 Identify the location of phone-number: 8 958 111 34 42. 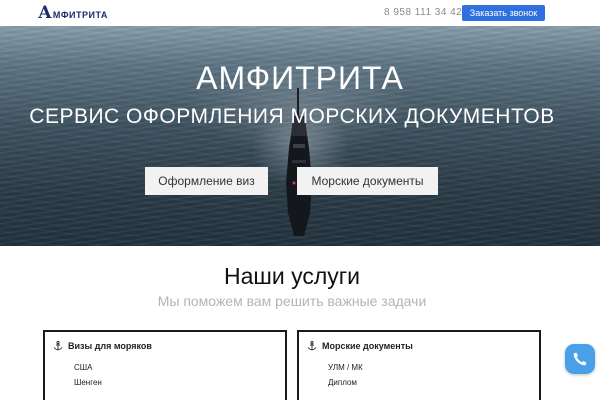
(423, 12).